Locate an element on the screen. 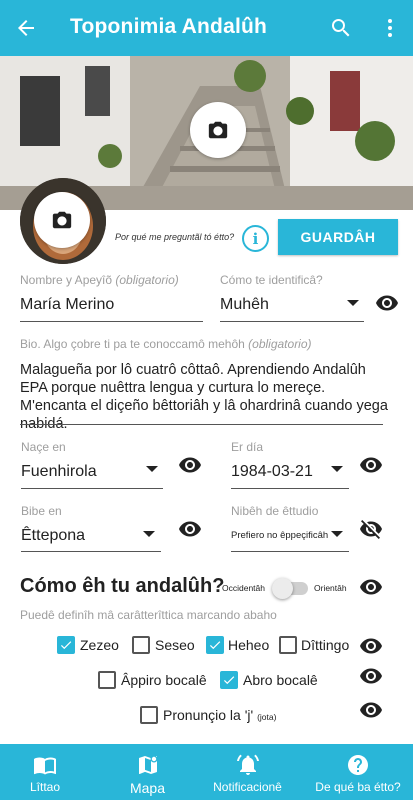 The width and height of the screenshot is (413, 800). name-underline is located at coordinates (111, 321).